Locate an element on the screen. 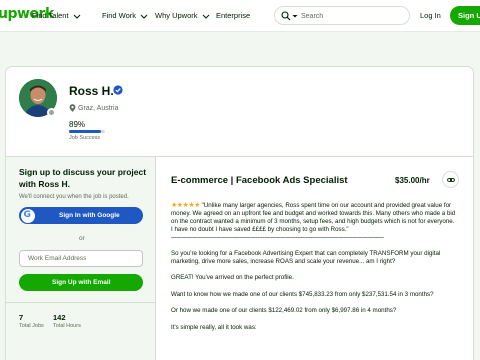 The image size is (480, 360). or-separator: or is located at coordinates (82, 238).